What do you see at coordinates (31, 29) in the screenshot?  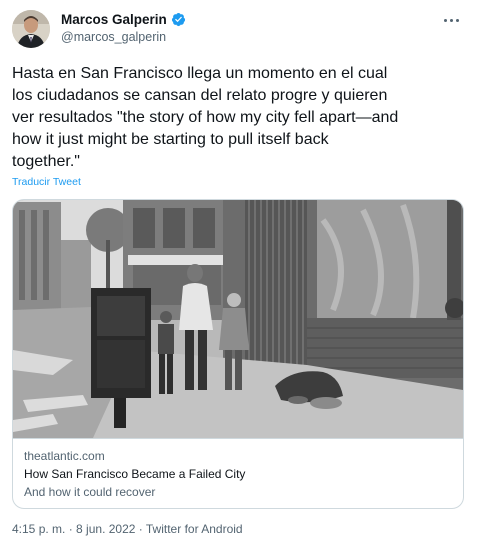 I see `avatar` at bounding box center [31, 29].